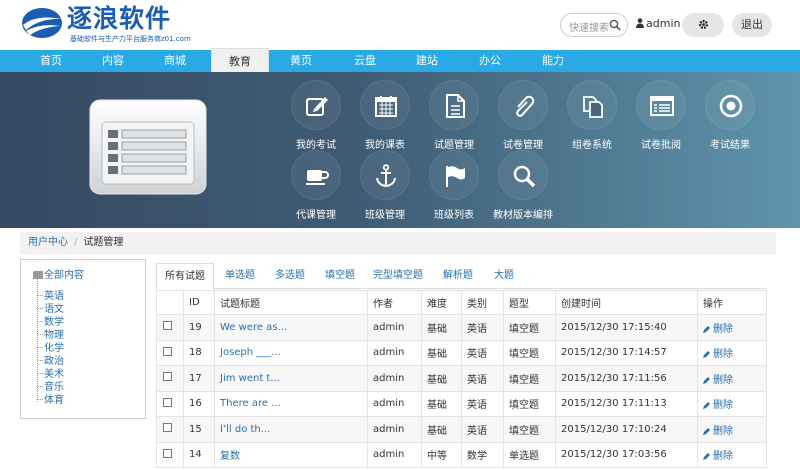  Describe the element at coordinates (662, 106) in the screenshot. I see `list-window-icon` at that location.